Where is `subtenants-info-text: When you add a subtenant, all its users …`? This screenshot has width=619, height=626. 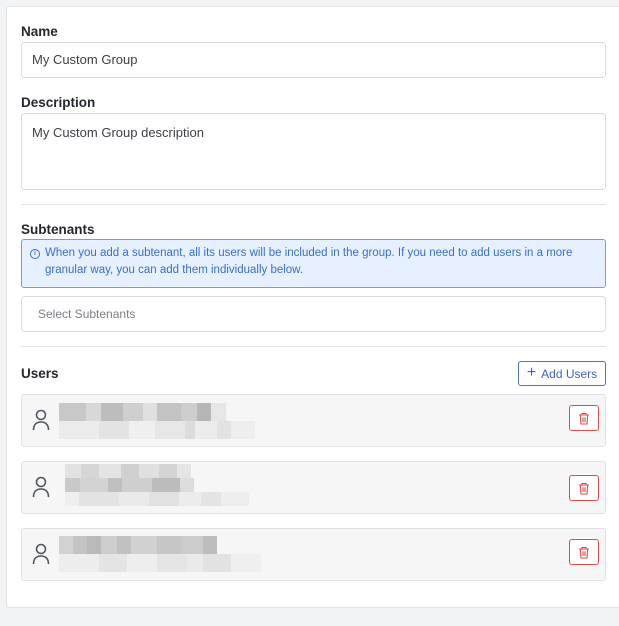
subtenants-info-text: When you add a subtenant, all its users … is located at coordinates (309, 261).